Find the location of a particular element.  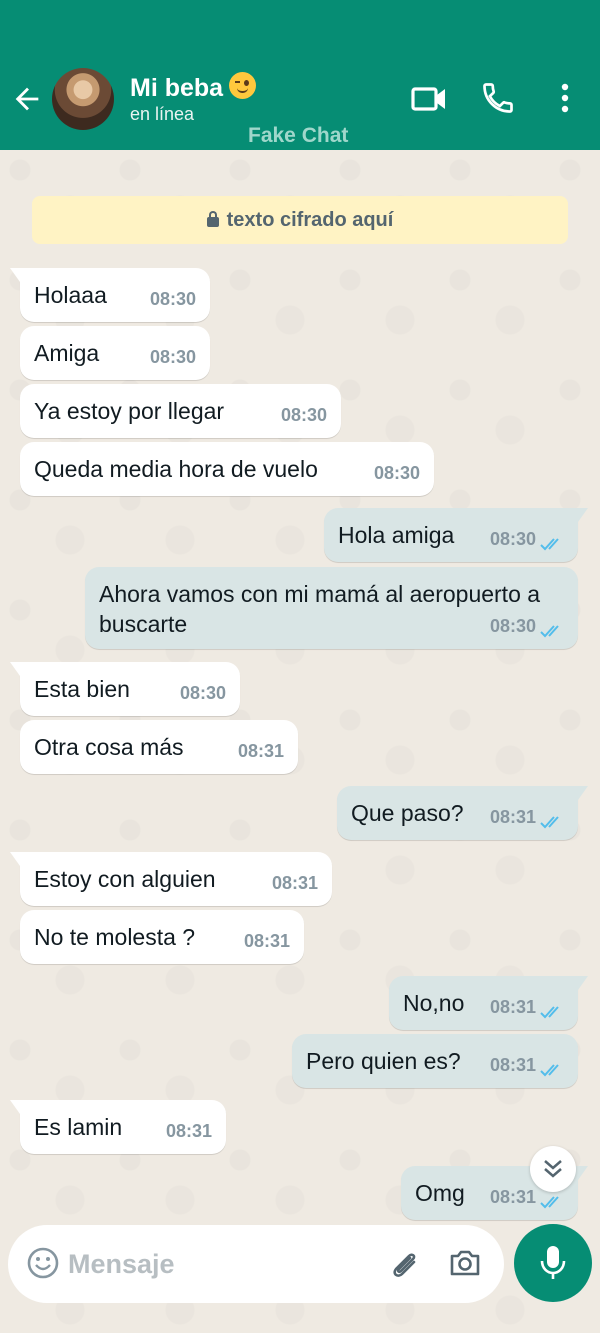

message-text: Holaaa is located at coordinates (70, 295).